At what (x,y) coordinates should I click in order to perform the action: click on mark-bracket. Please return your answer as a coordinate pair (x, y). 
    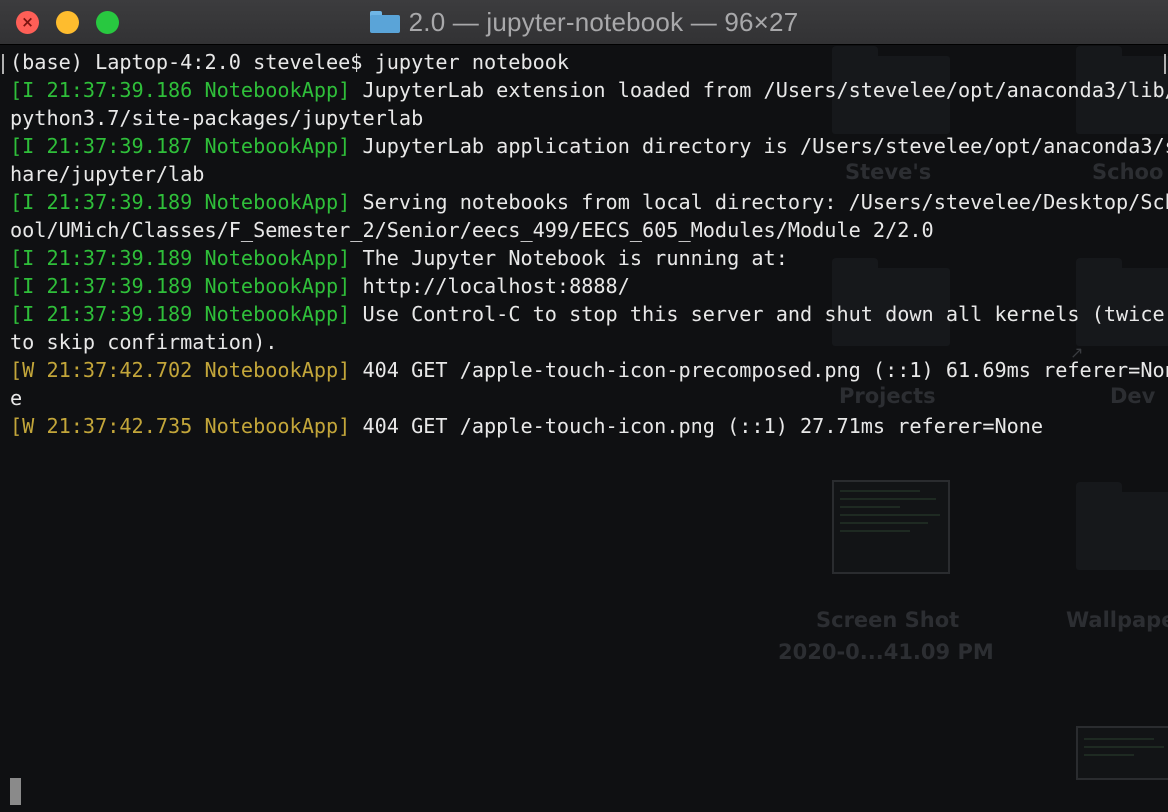
    Looking at the image, I should click on (3, 64).